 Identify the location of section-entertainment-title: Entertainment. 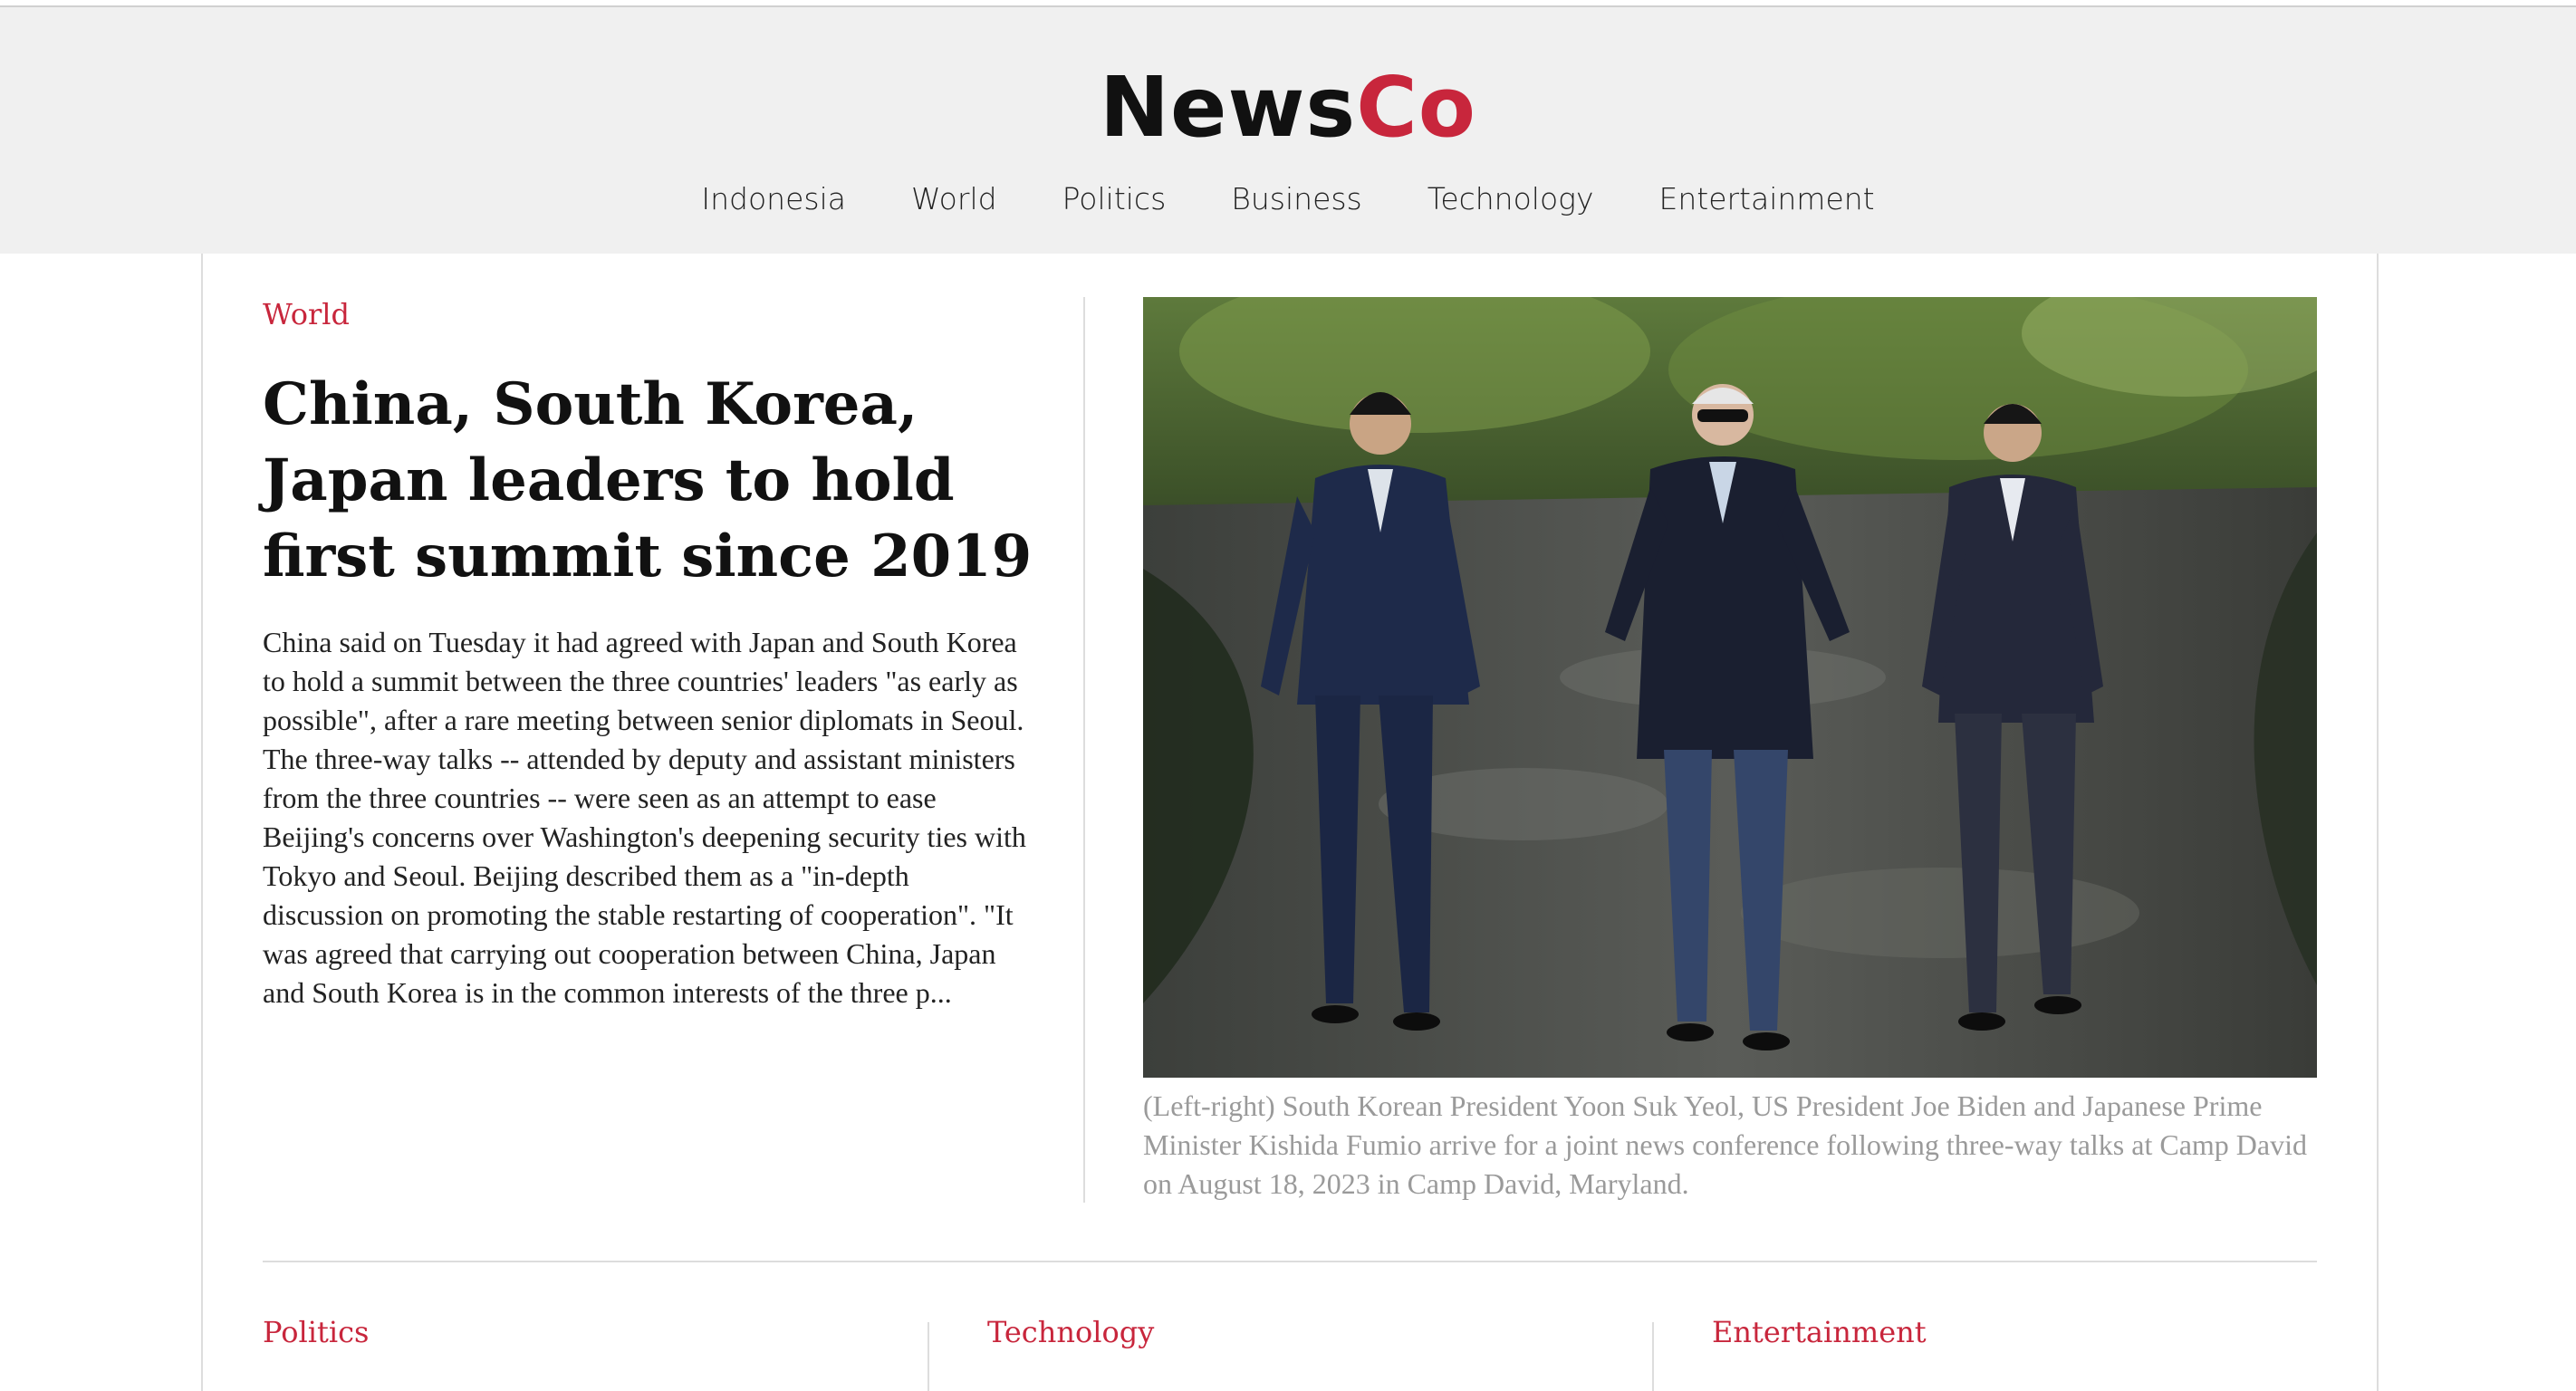
(1819, 1332).